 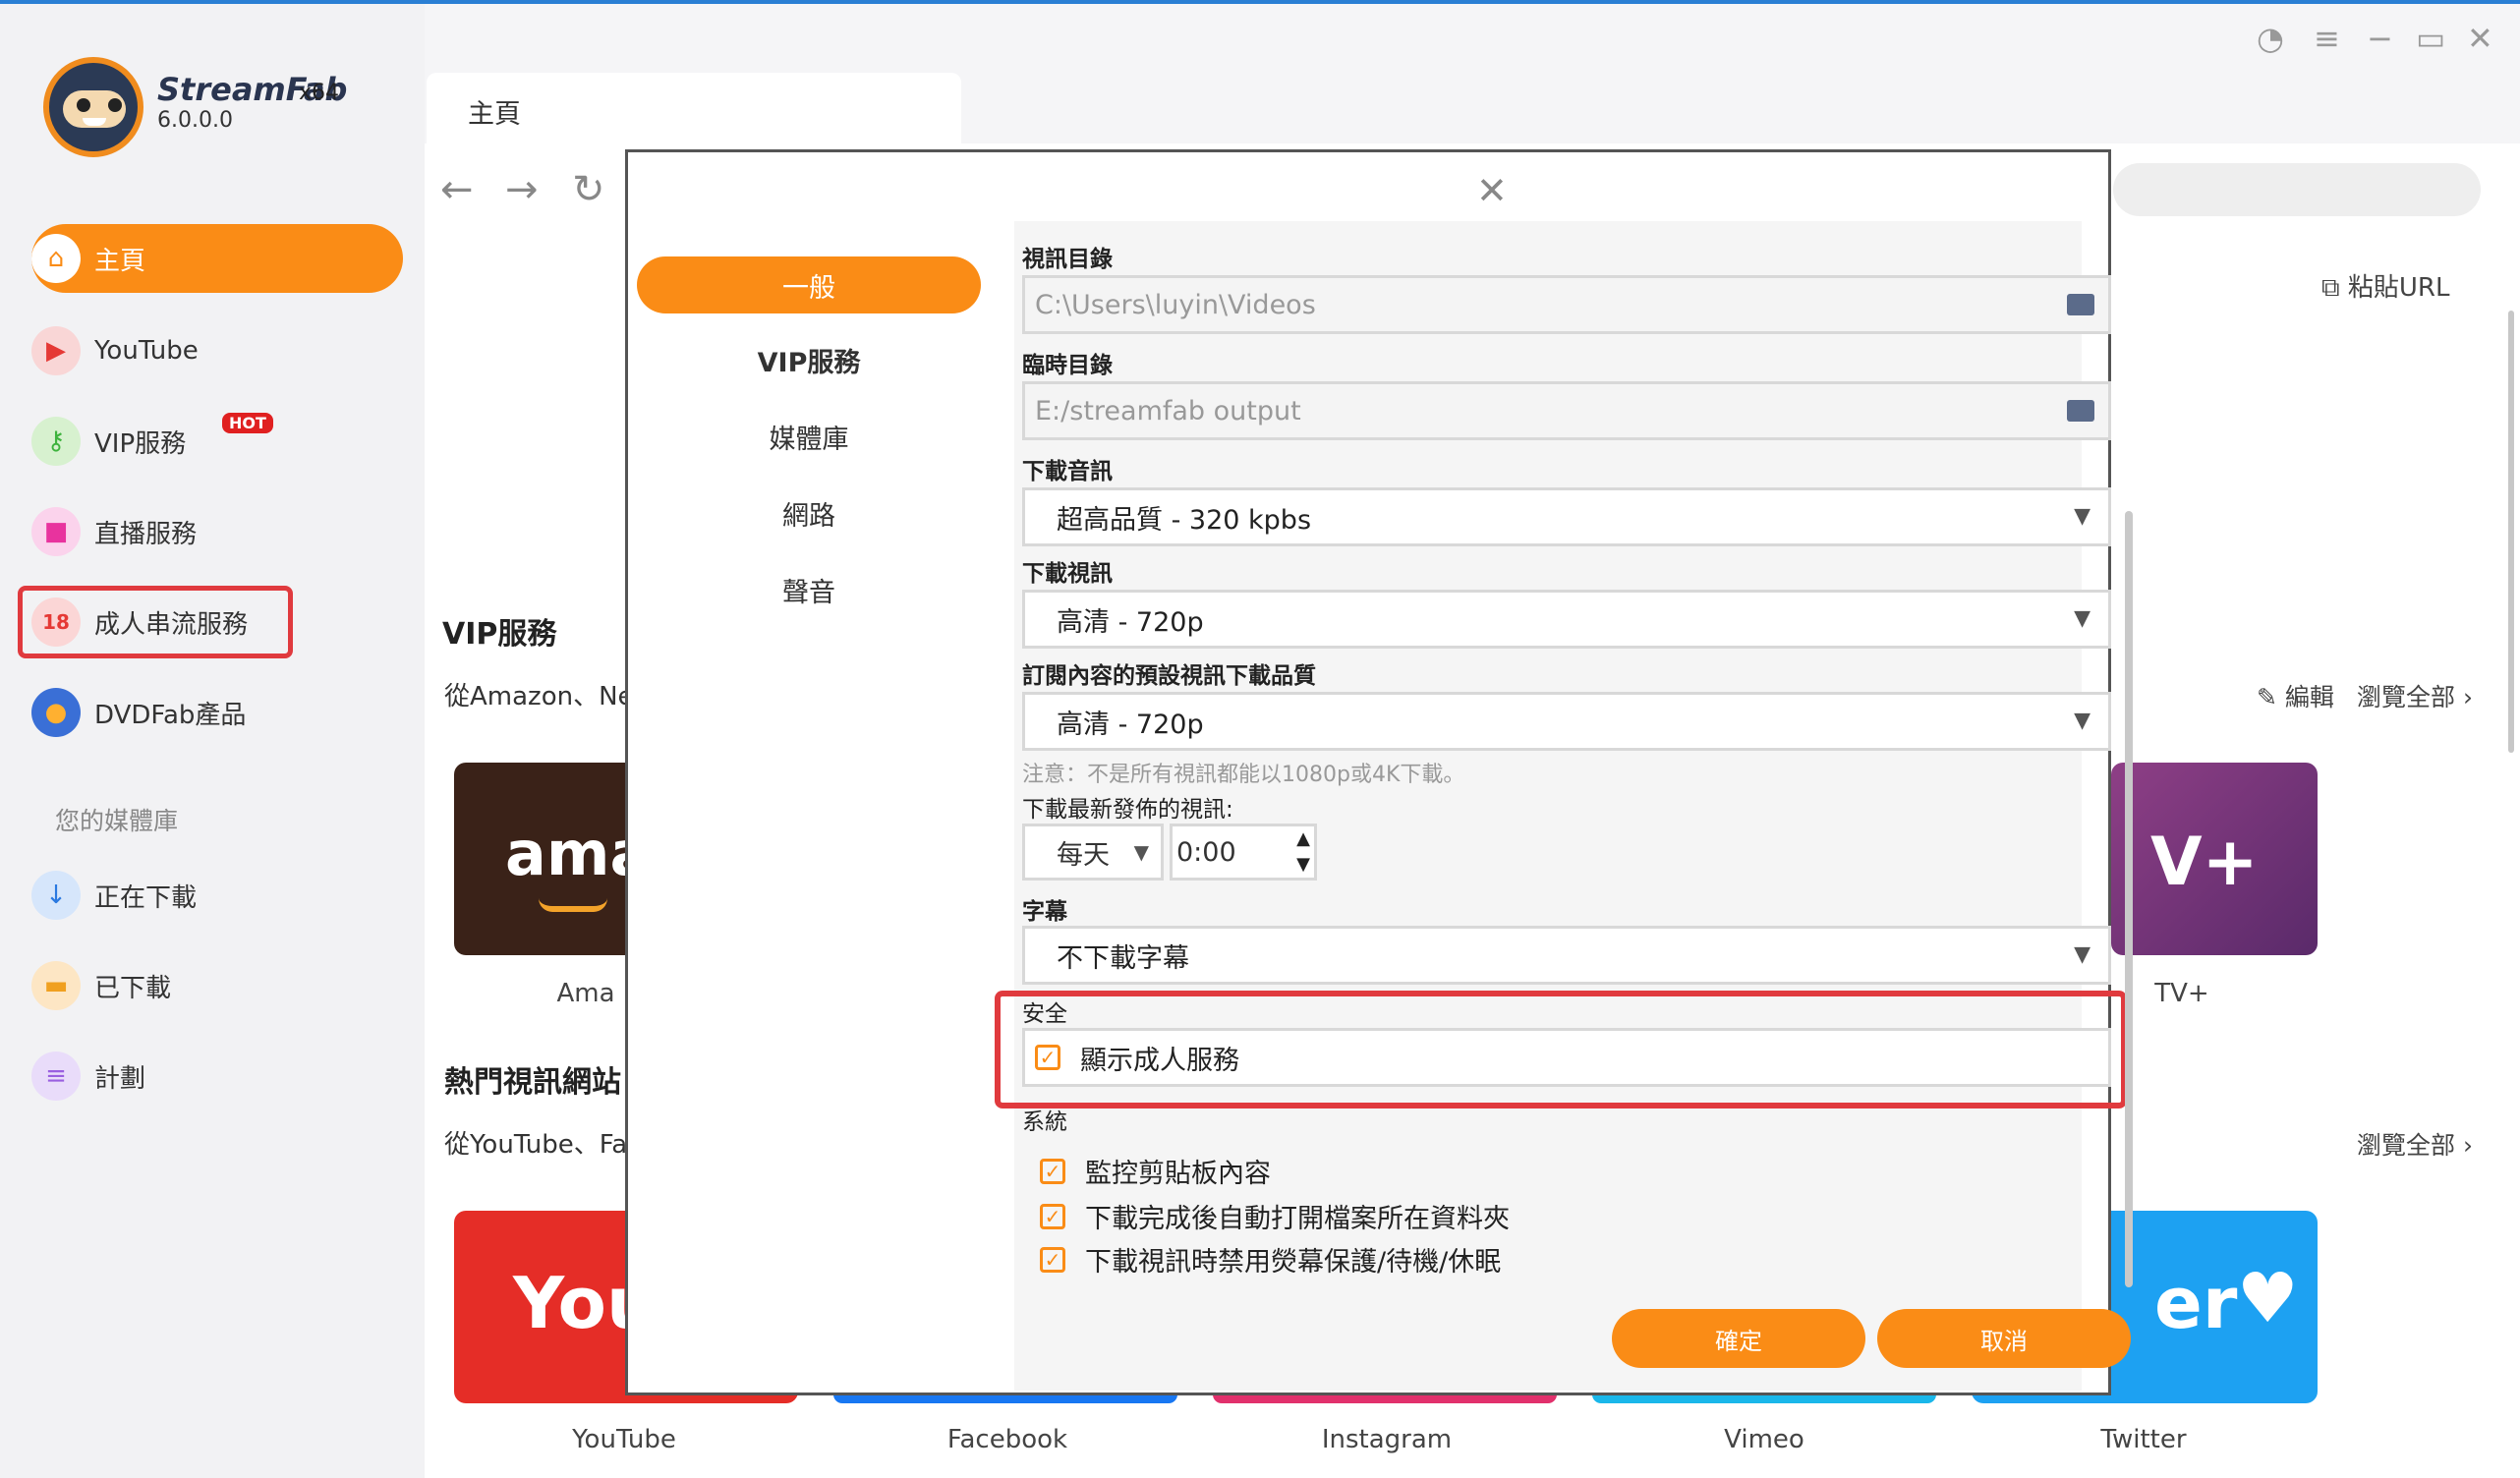 I want to click on system-option-open-folder: ✓ 下載完成後自動打開檔案所在資料夾, so click(x=1275, y=1216).